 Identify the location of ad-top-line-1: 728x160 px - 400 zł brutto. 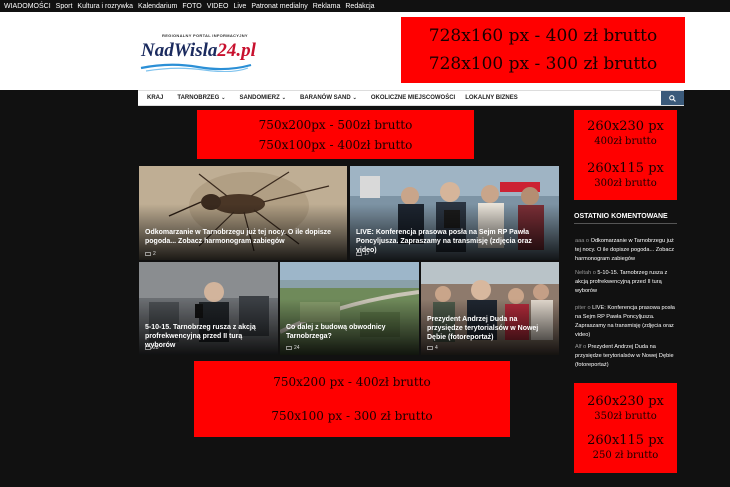
(543, 36).